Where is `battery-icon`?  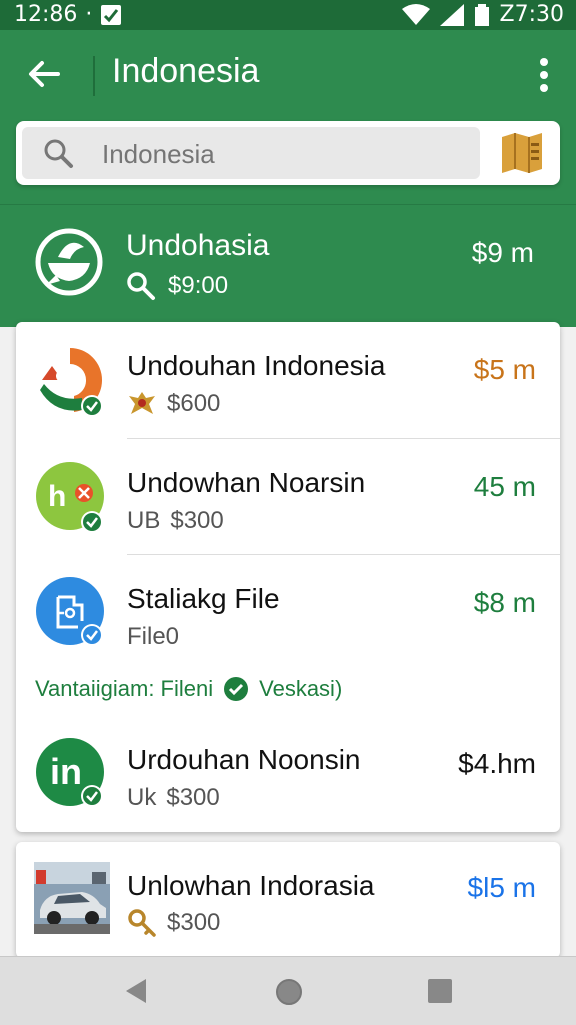
battery-icon is located at coordinates (481, 14).